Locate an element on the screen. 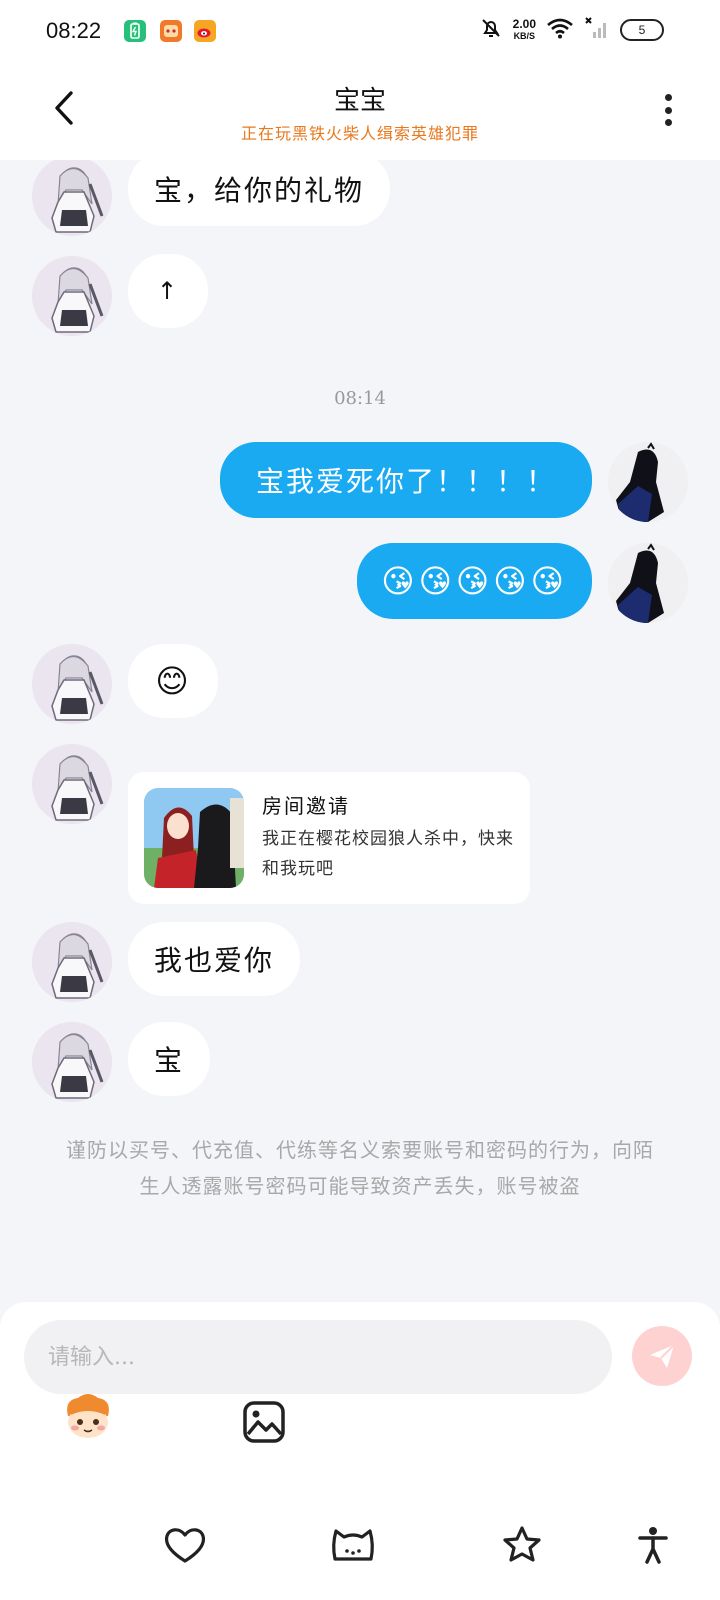  mute-bell-icon is located at coordinates (491, 30).